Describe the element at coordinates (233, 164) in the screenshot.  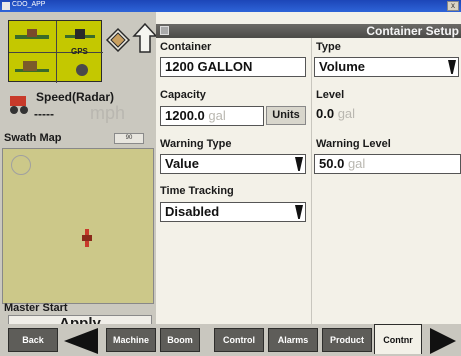
I see `warning-type-dropdown: Value` at that location.